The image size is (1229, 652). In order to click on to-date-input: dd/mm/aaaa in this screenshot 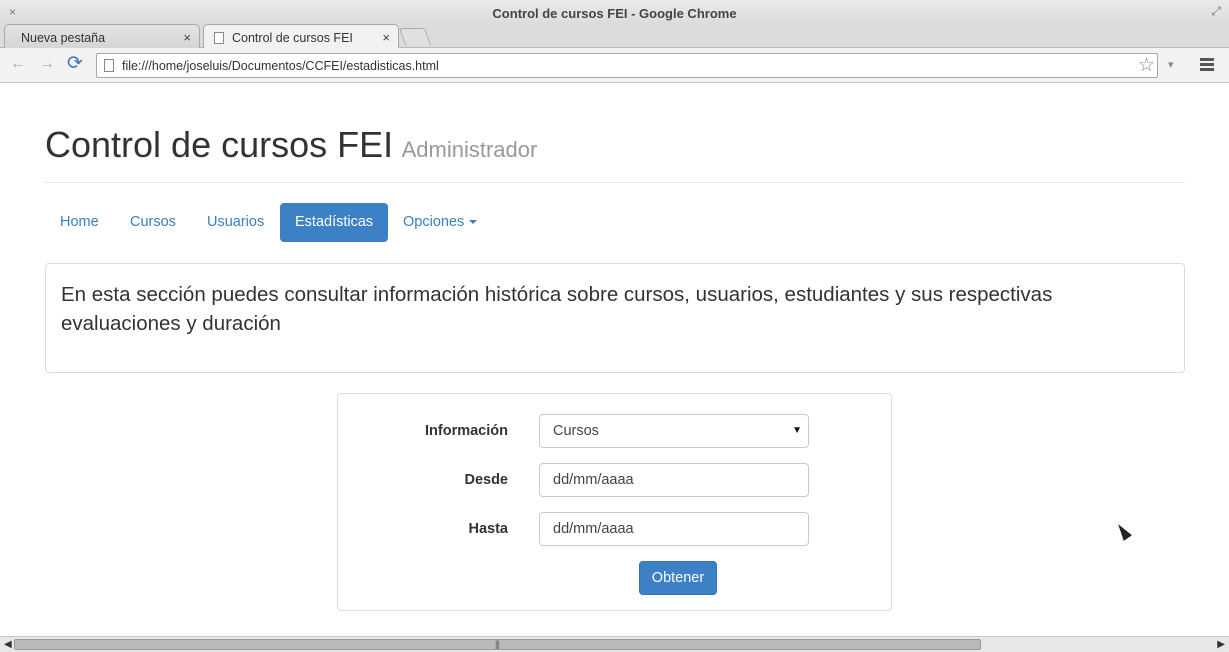, I will do `click(674, 529)`.